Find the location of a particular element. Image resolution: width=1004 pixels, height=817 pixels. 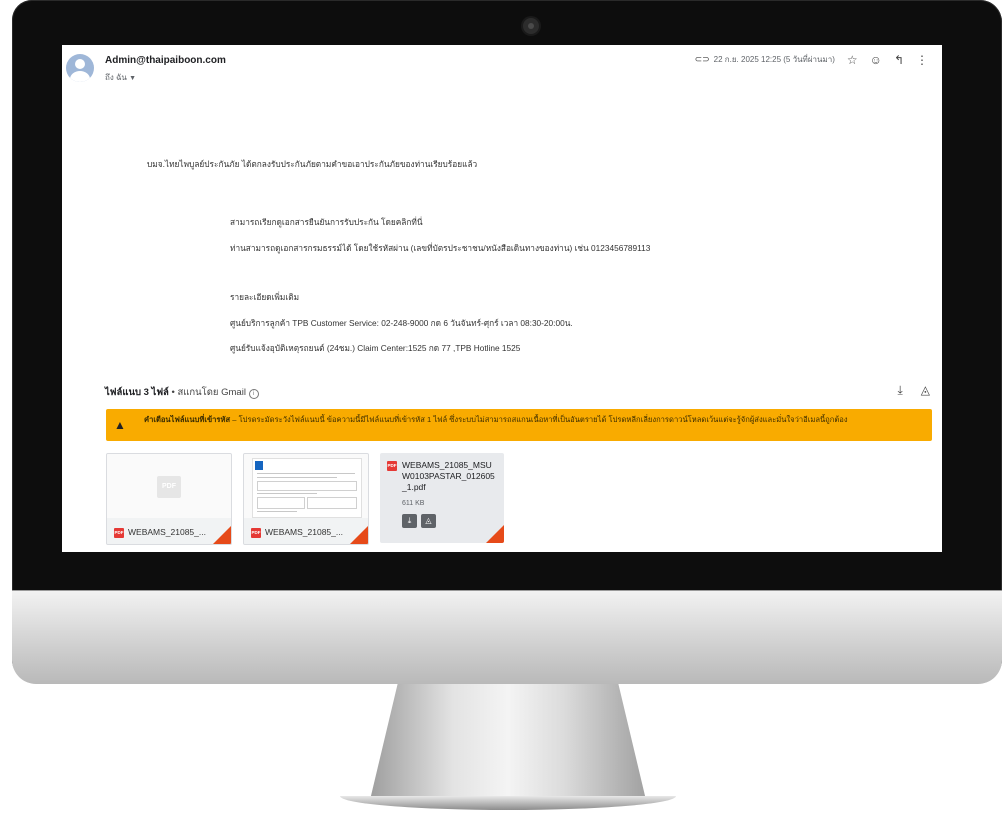

attachments-header: ไฟล์แนบ 3 ไฟล์ • สแกนโดย Gmail i is located at coordinates (182, 392).